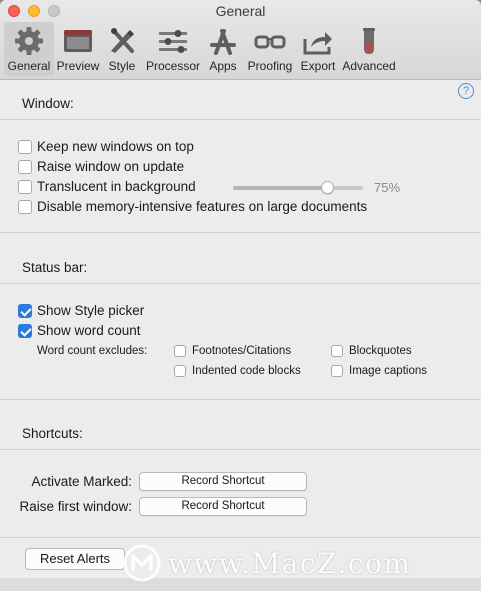 The height and width of the screenshot is (591, 481). Describe the element at coordinates (173, 66) in the screenshot. I see `tab-processor-label: Processor` at that location.